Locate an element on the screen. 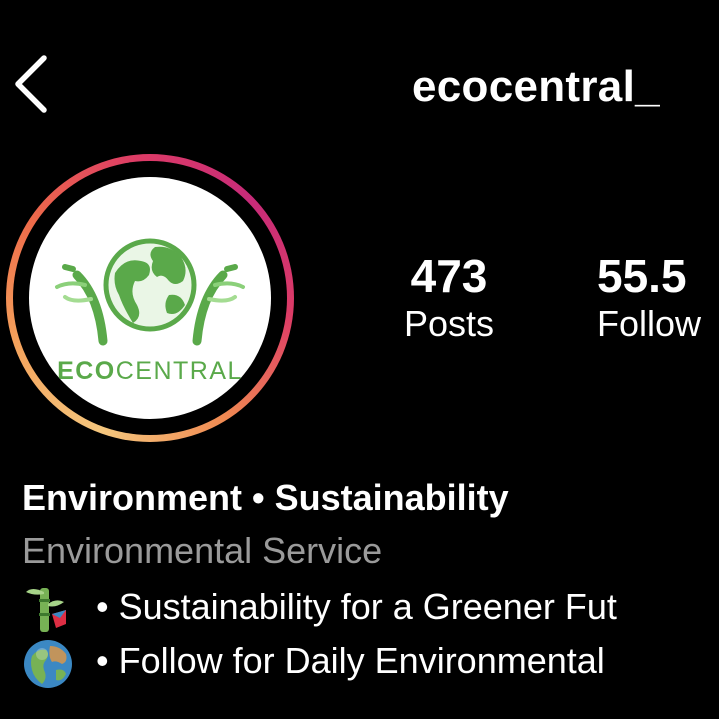 The height and width of the screenshot is (719, 719). logo-wordmark: ECOCENTRAL is located at coordinates (150, 371).